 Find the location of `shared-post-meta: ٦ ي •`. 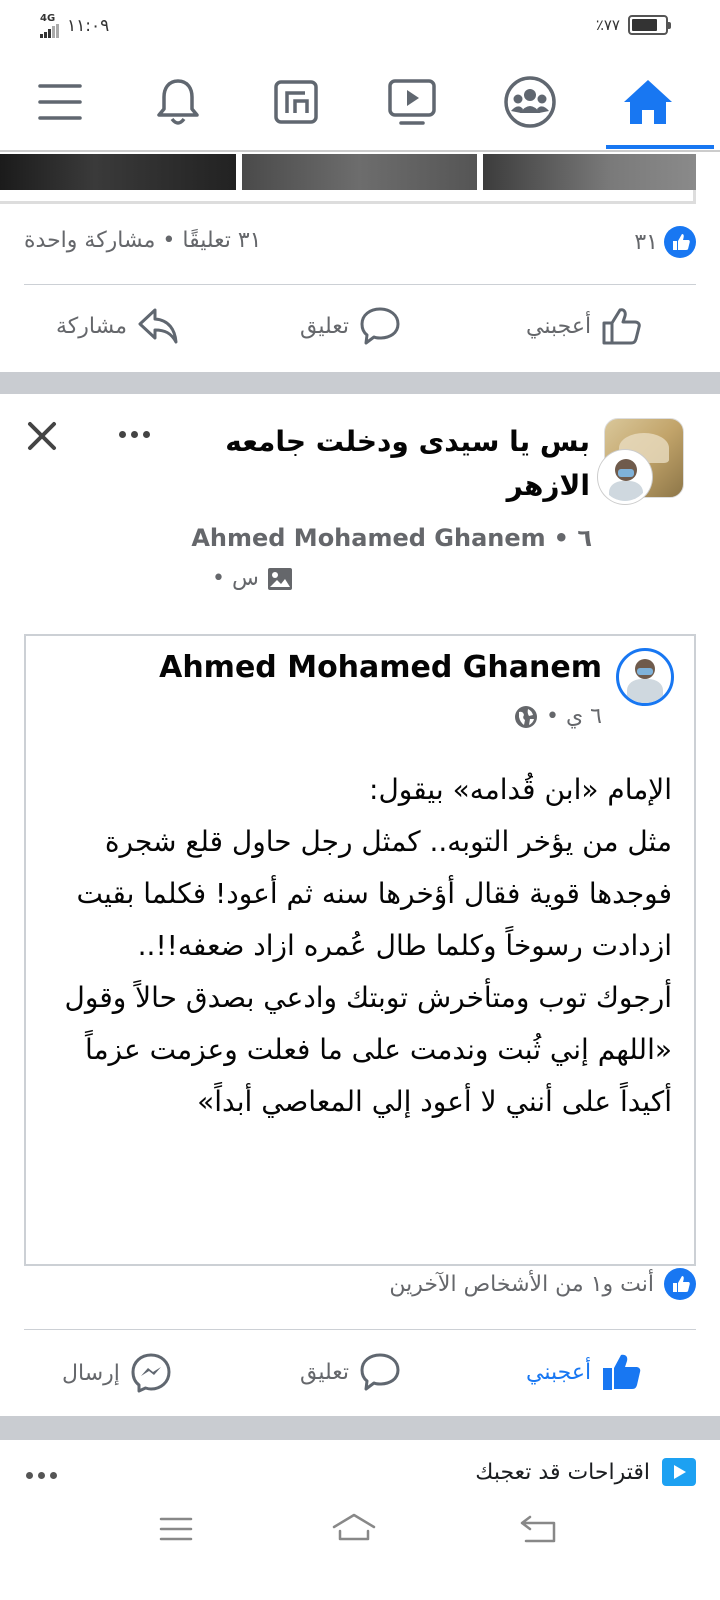

shared-post-meta: ٦ ي • is located at coordinates (558, 716).